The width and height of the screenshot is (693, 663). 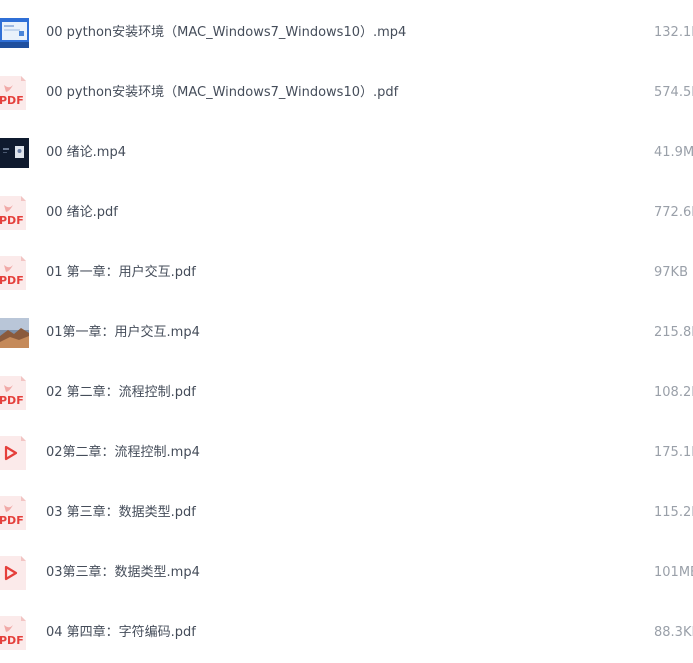 What do you see at coordinates (673, 452) in the screenshot?
I see `file-size: 175.1M` at bounding box center [673, 452].